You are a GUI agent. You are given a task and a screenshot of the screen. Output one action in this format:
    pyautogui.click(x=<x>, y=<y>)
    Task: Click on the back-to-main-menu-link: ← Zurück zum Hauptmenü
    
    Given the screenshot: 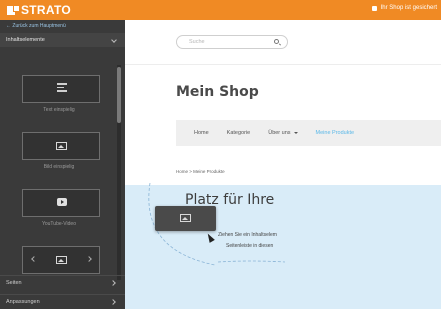 What is the action you would take?
    pyautogui.click(x=62, y=26)
    